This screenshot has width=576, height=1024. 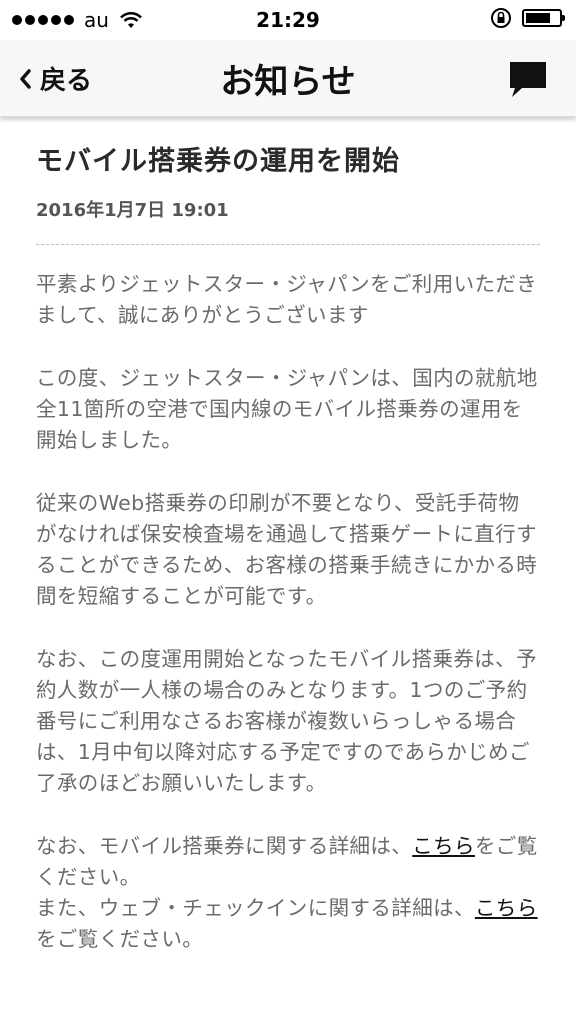 I want to click on mobile-boarding-pass-details-link: こちら, so click(x=443, y=846).